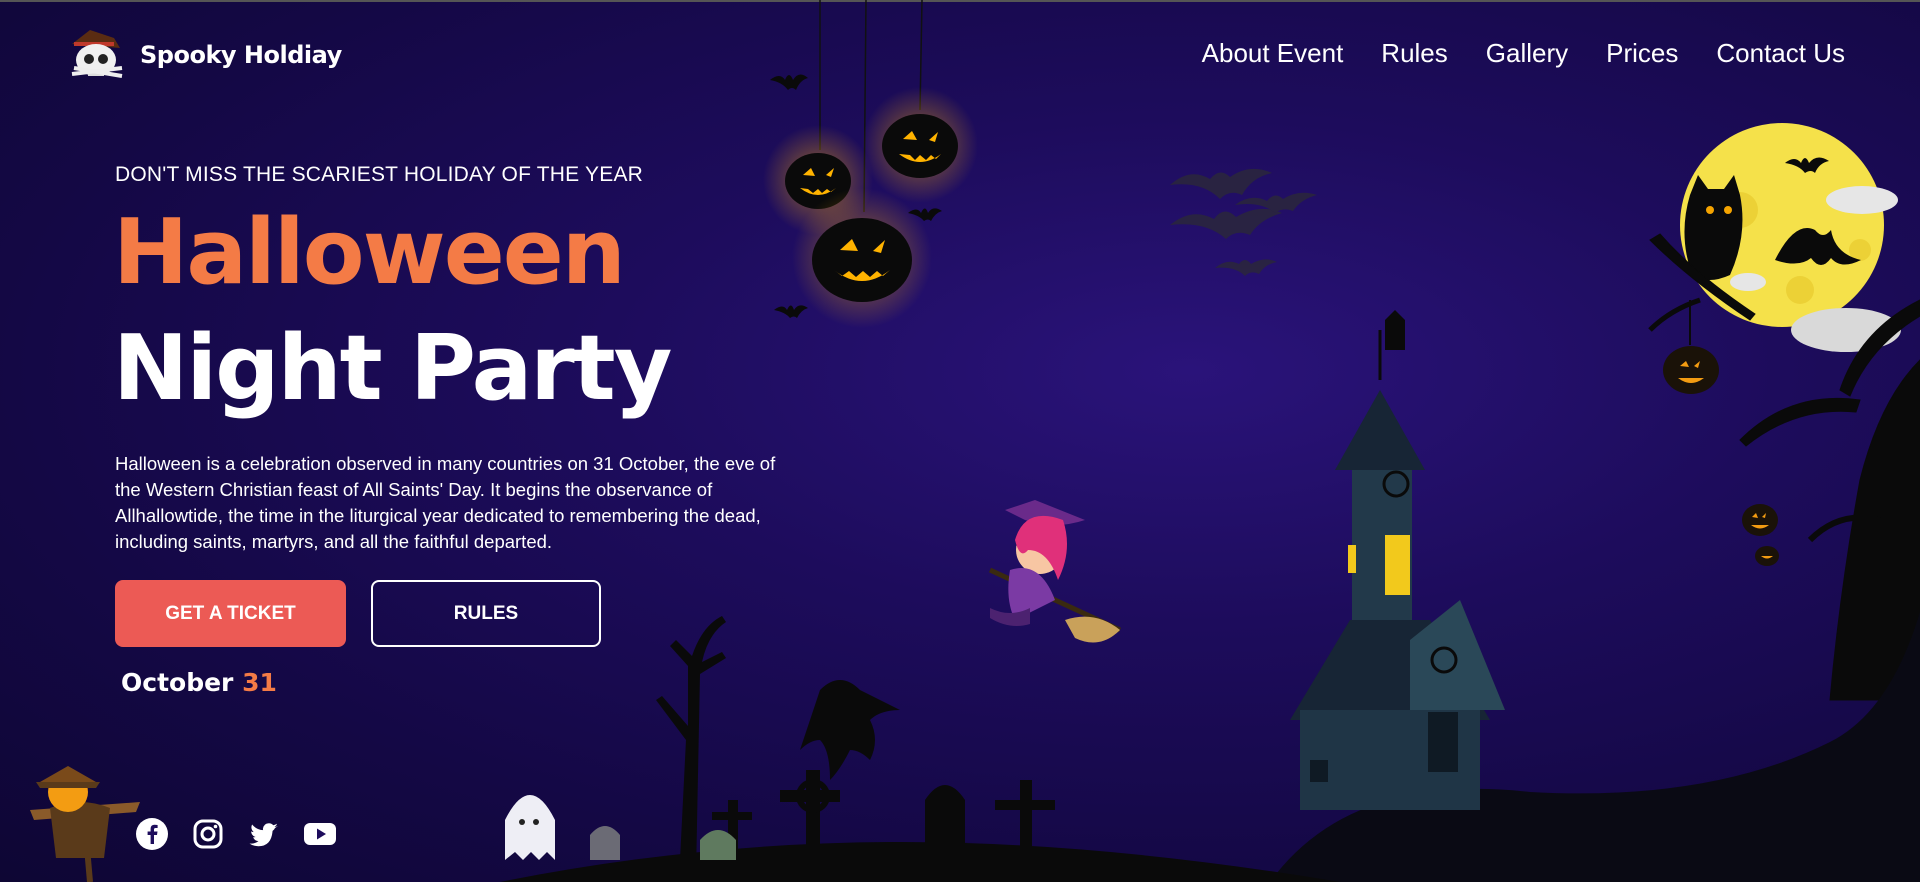 This screenshot has width=1920, height=882. What do you see at coordinates (920, 145) in the screenshot?
I see `pumpkin-lantern-right` at bounding box center [920, 145].